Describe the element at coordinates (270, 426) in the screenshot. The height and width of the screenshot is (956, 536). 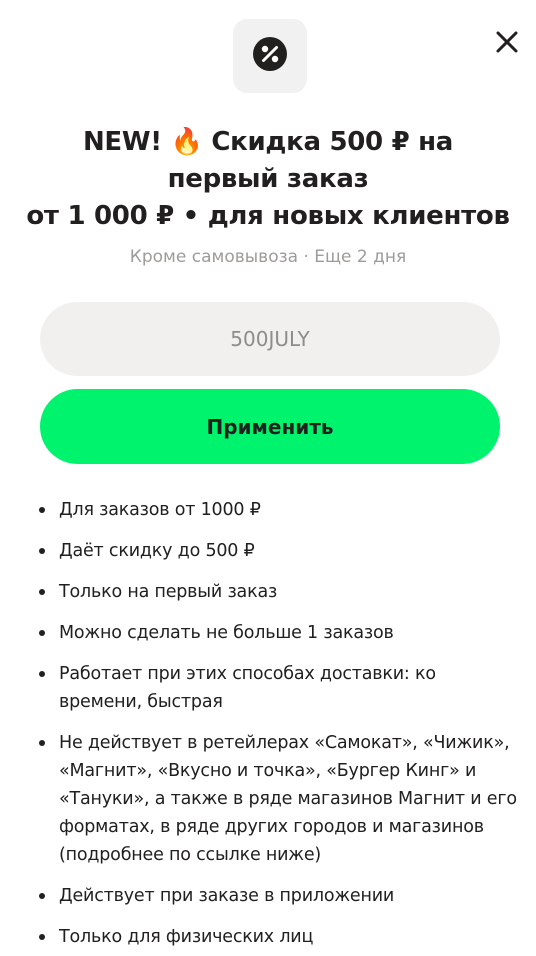
I see `apply-button: Применить` at that location.